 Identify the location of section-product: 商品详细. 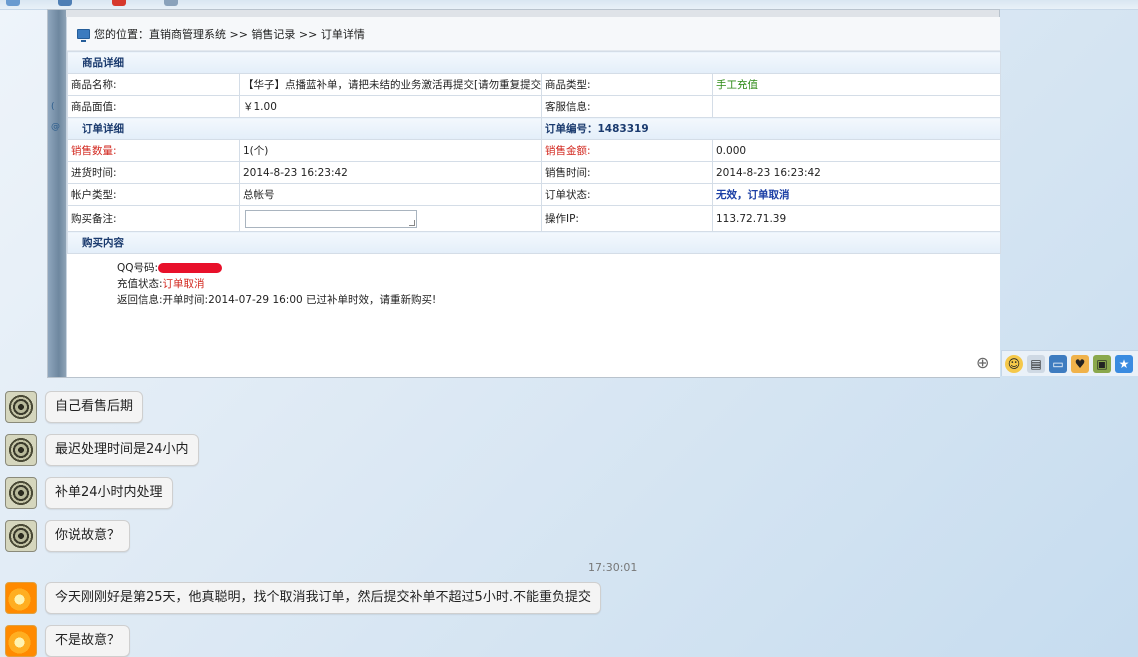
(534, 62).